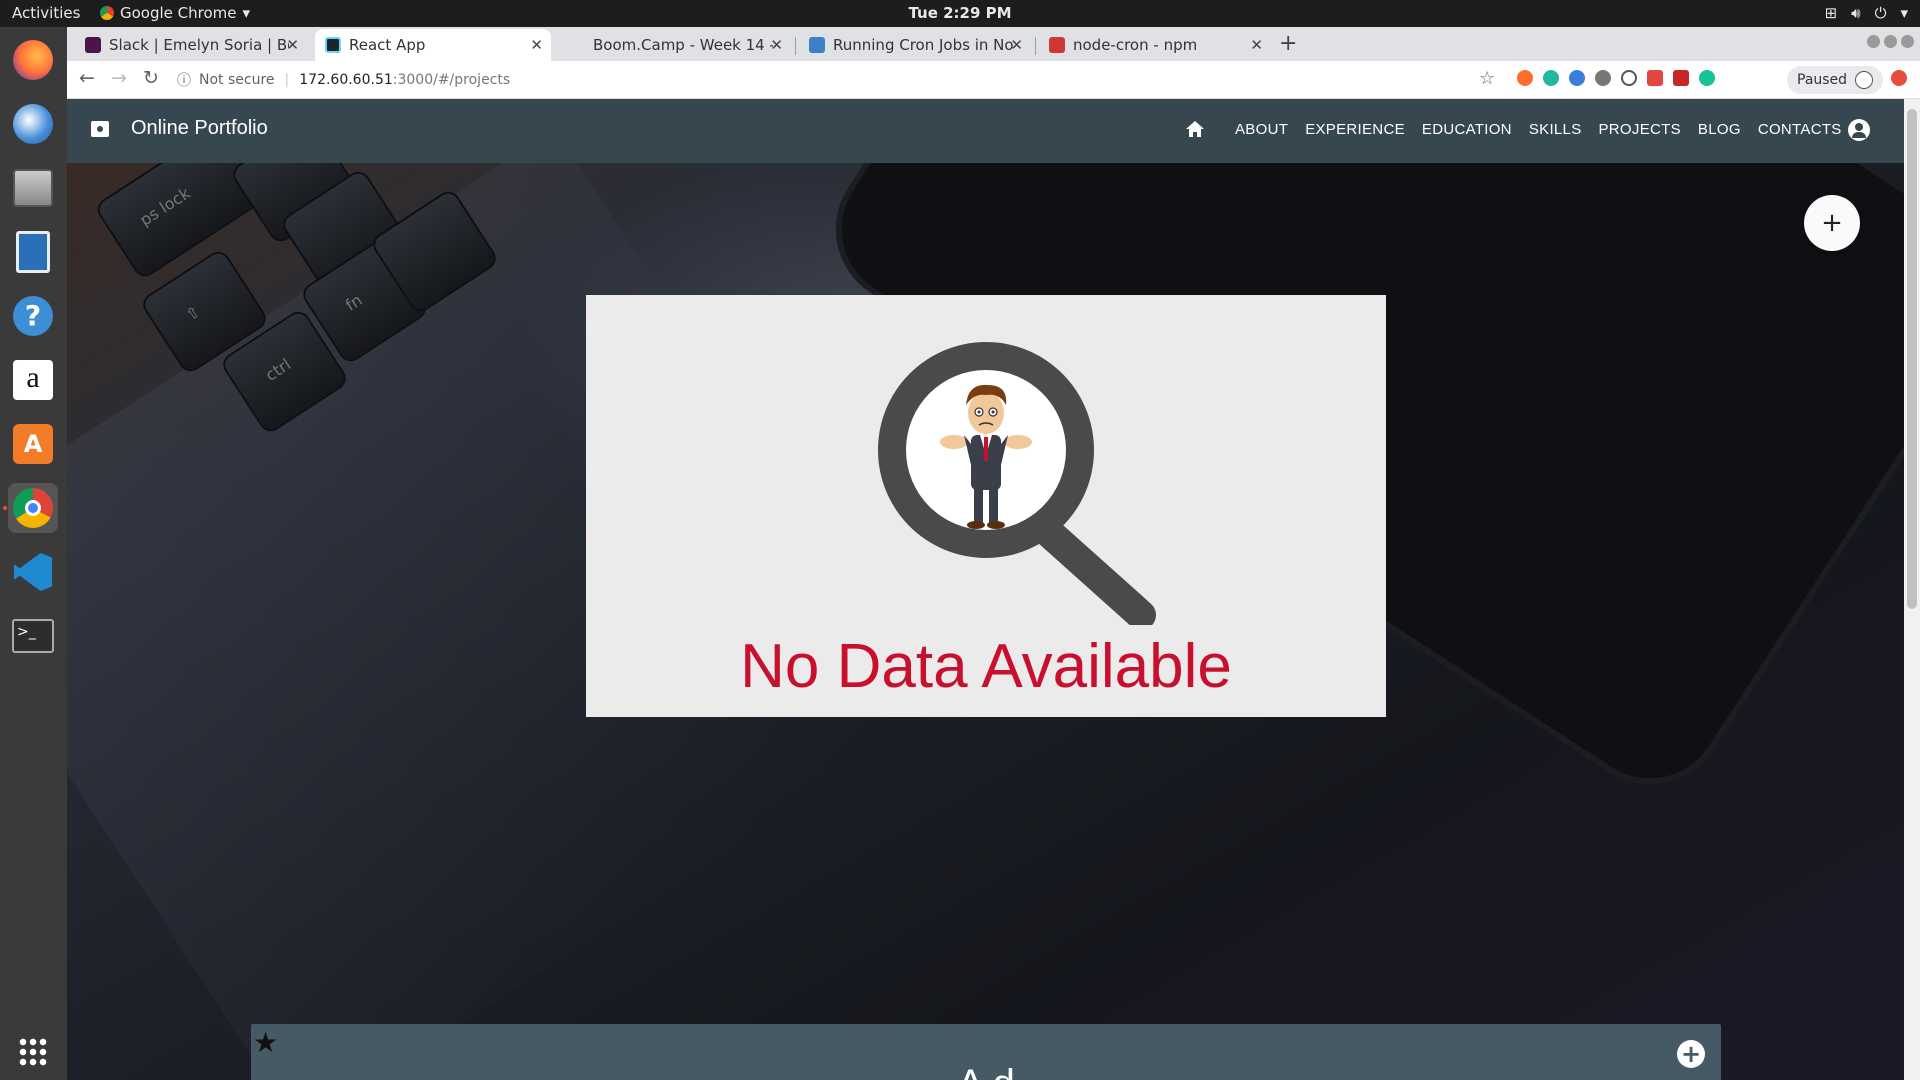 The height and width of the screenshot is (1080, 1920). What do you see at coordinates (1355, 129) in the screenshot?
I see `nav-experience: EXPERIENCE` at bounding box center [1355, 129].